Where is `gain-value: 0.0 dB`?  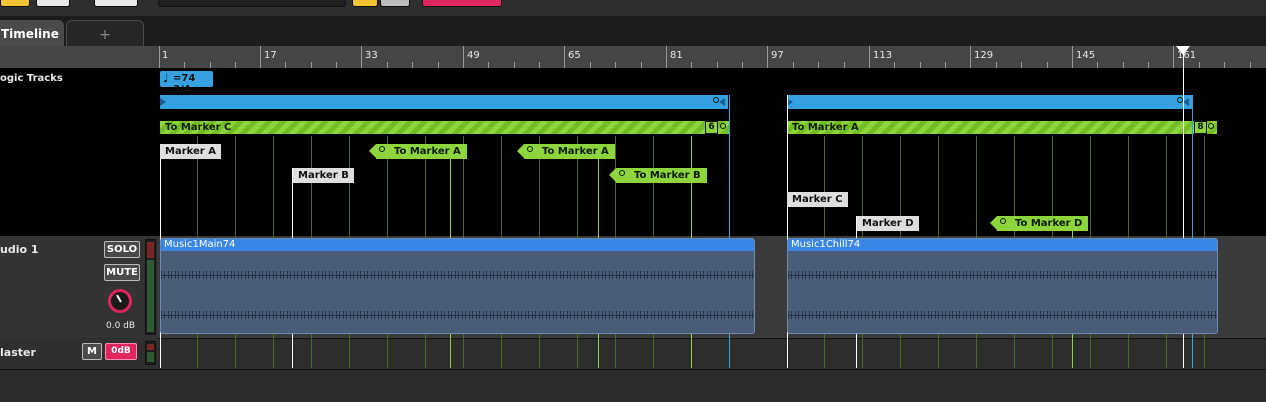 gain-value: 0.0 dB is located at coordinates (121, 326).